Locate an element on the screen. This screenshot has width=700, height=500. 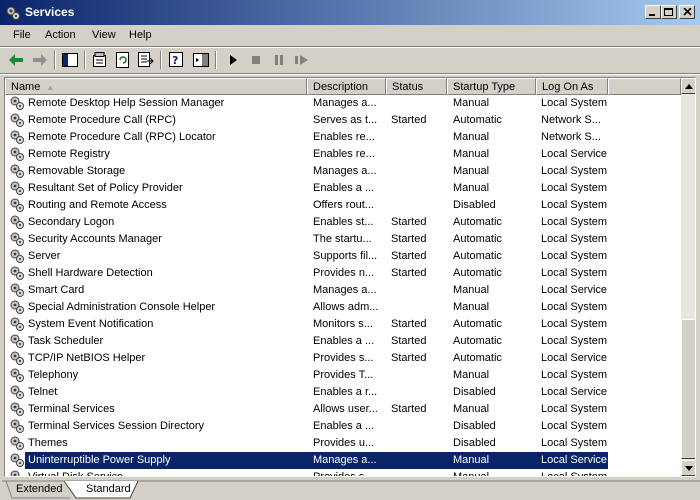
menu-help: Help is located at coordinates (140, 35).